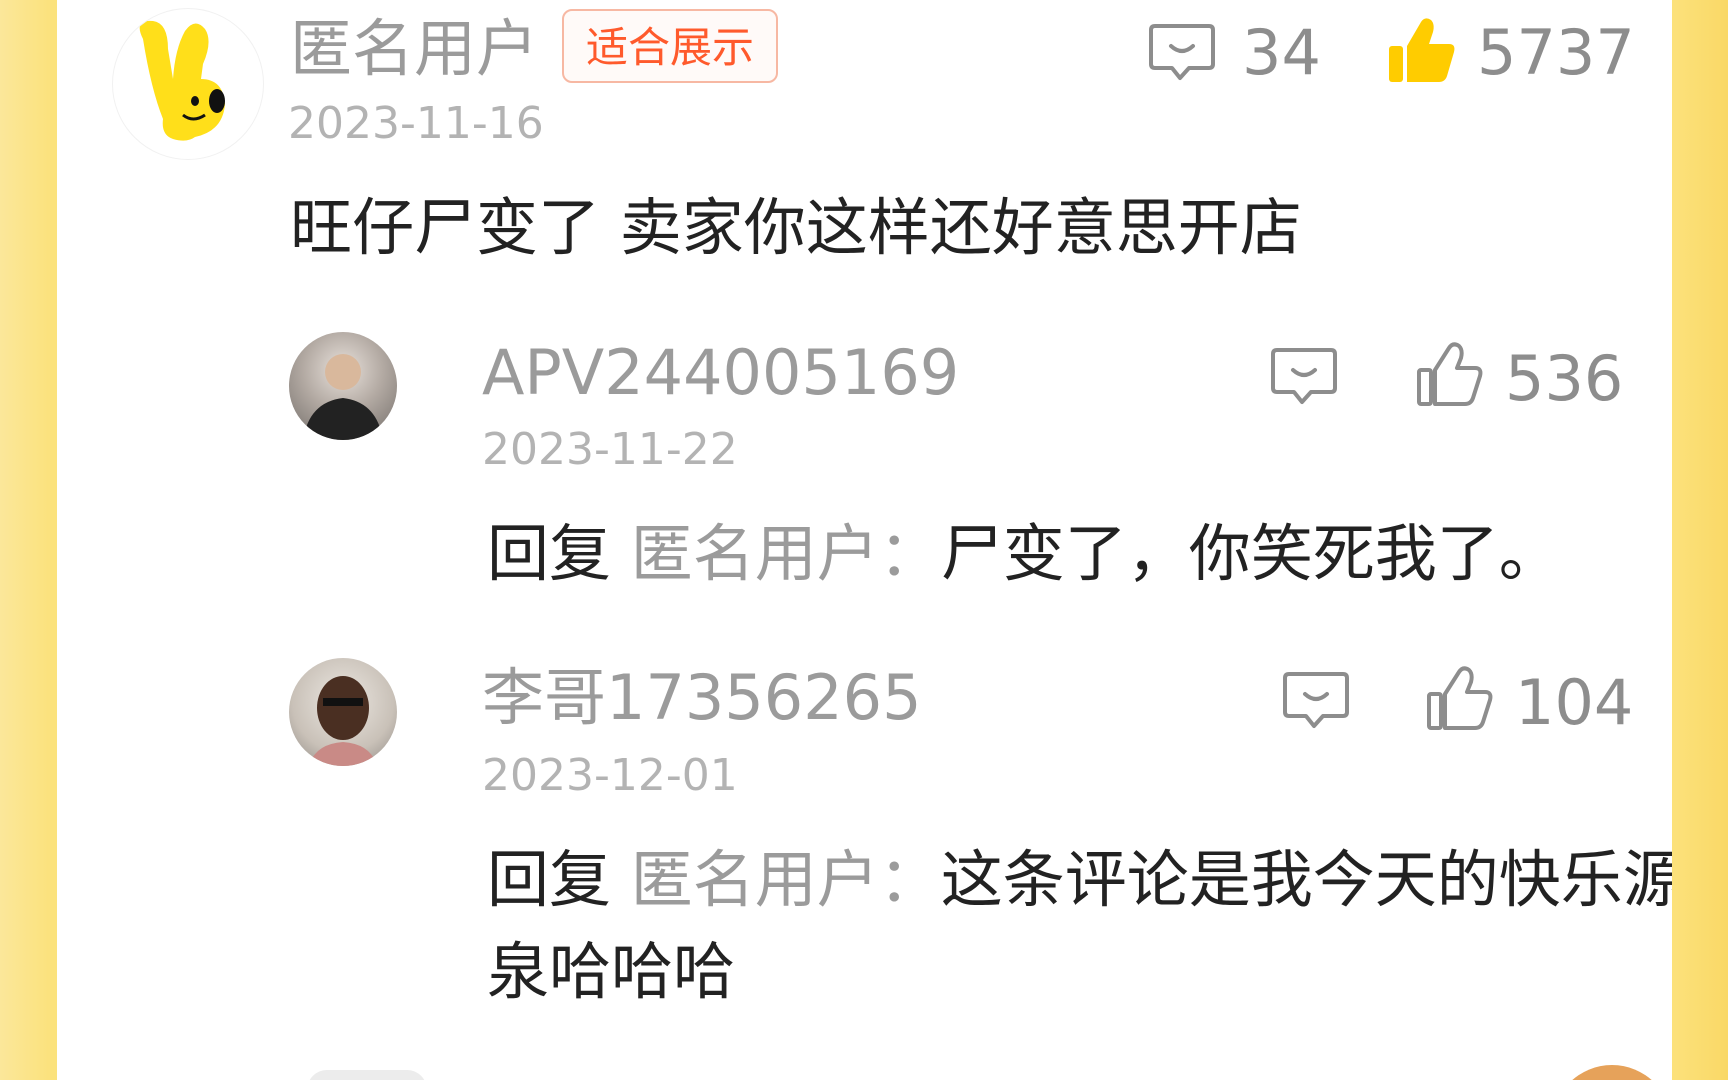  I want to click on reply-text: 回复 匿名用户：这条评论是我今天的快乐源泉哈哈哈, so click(1079, 926).